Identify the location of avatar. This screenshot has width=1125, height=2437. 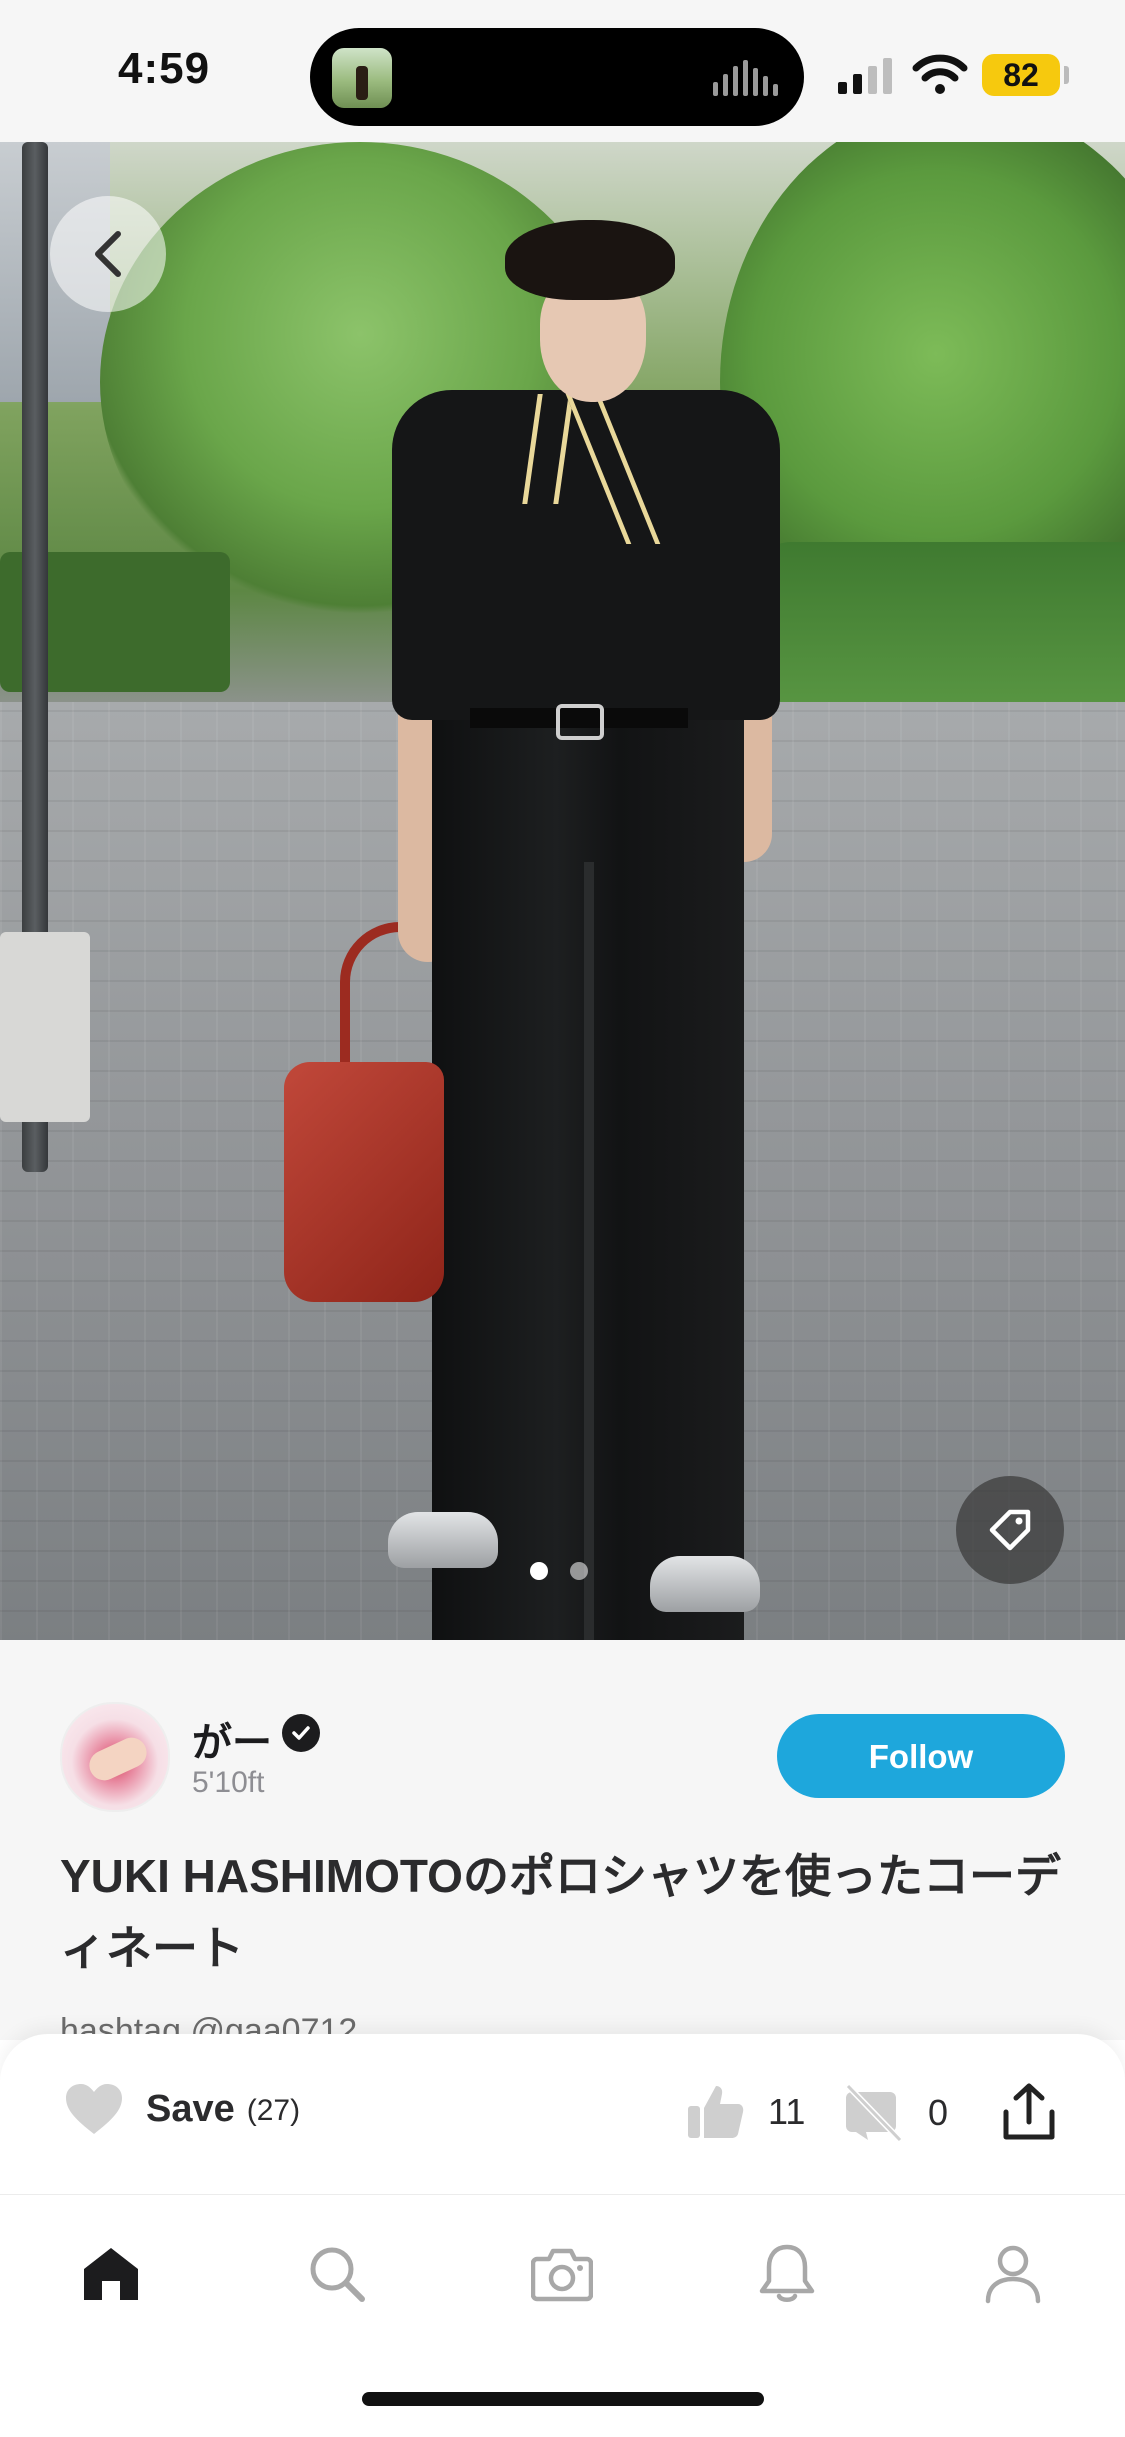
(115, 1757).